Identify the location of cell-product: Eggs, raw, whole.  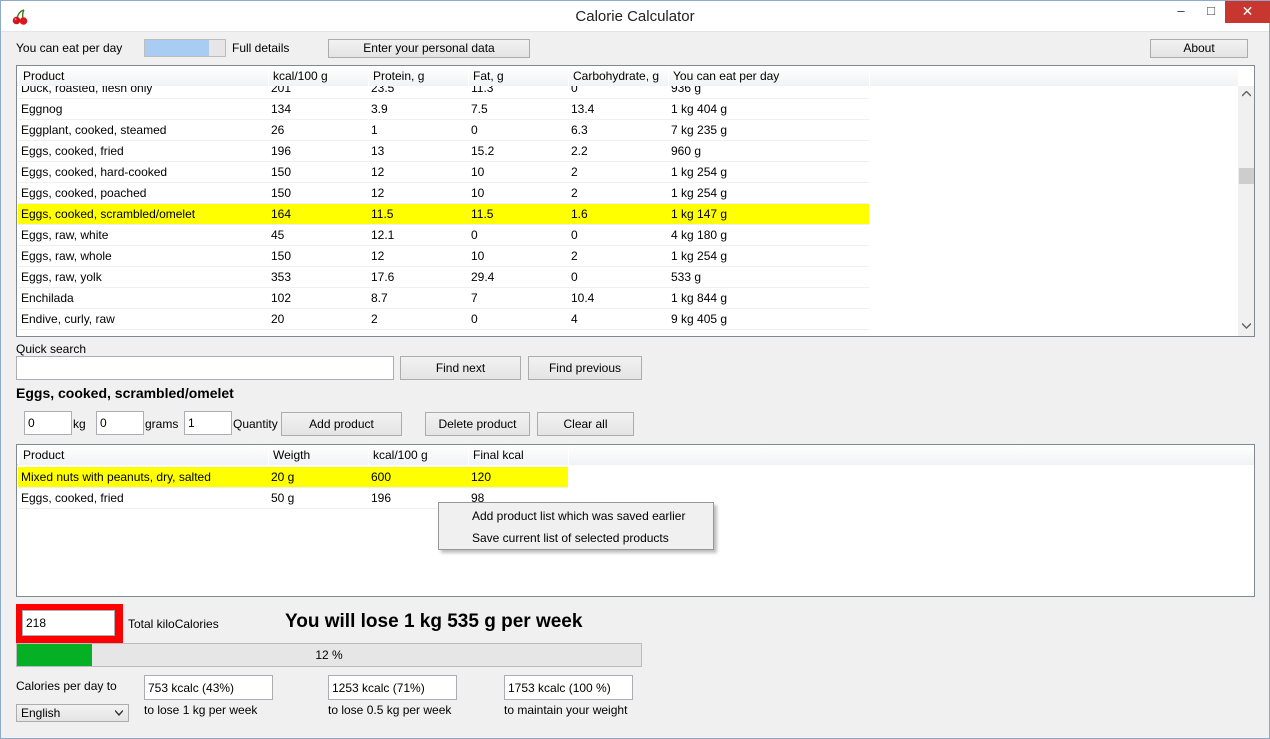
(143, 256).